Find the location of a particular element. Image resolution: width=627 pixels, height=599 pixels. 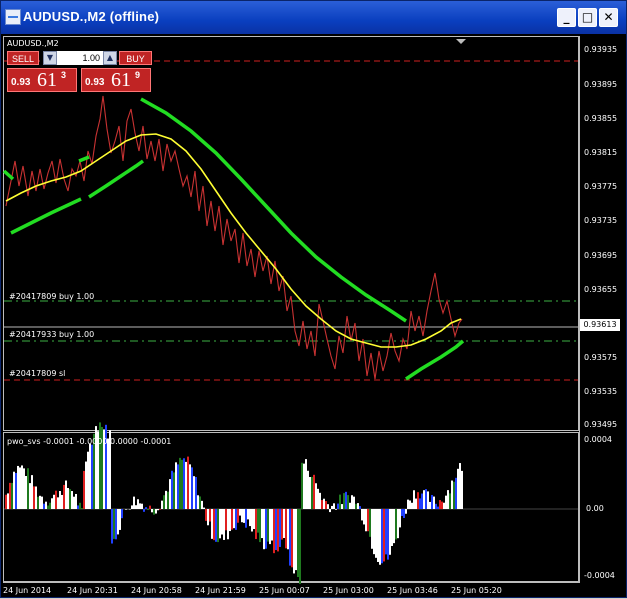

sell-quote: 0.93 61 3 is located at coordinates (42, 80).